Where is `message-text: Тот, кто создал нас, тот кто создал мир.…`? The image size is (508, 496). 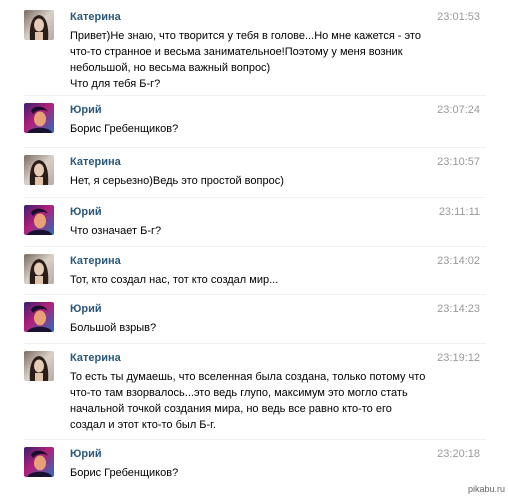
message-text: Тот, кто создал нас, тот кто создал мир.… is located at coordinates (248, 280).